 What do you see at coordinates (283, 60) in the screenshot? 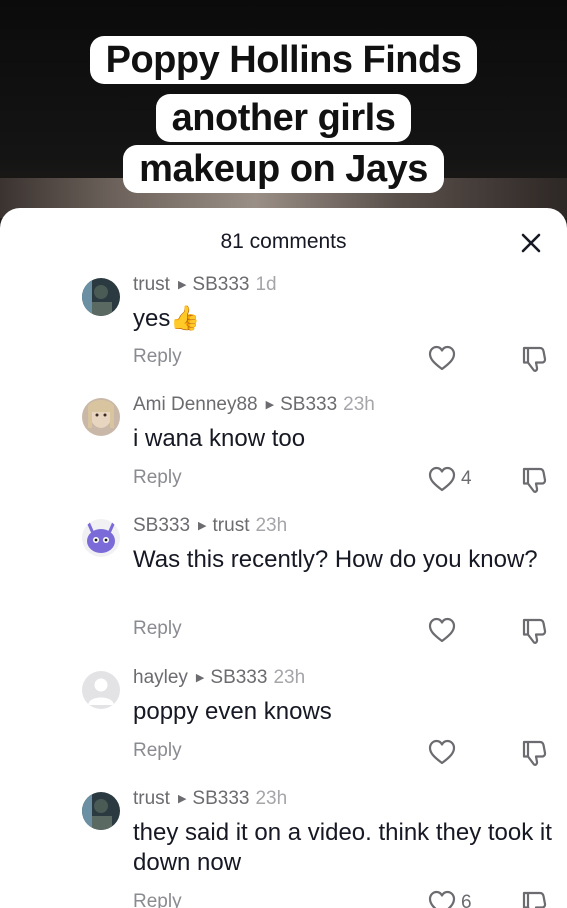
I see `video-caption-line-1: Poppy Hollins Finds` at bounding box center [283, 60].